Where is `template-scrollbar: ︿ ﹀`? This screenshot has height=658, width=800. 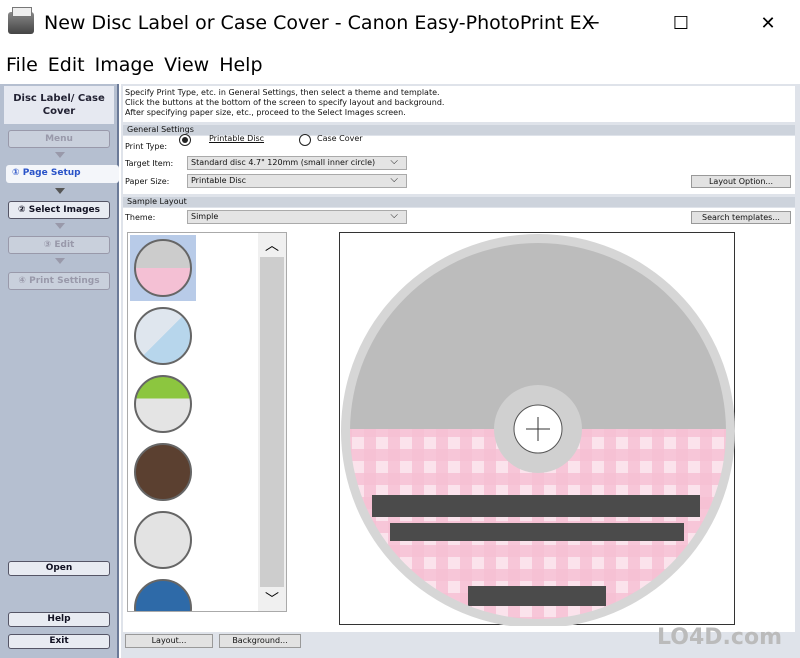
template-scrollbar: ︿ ﹀ is located at coordinates (272, 422).